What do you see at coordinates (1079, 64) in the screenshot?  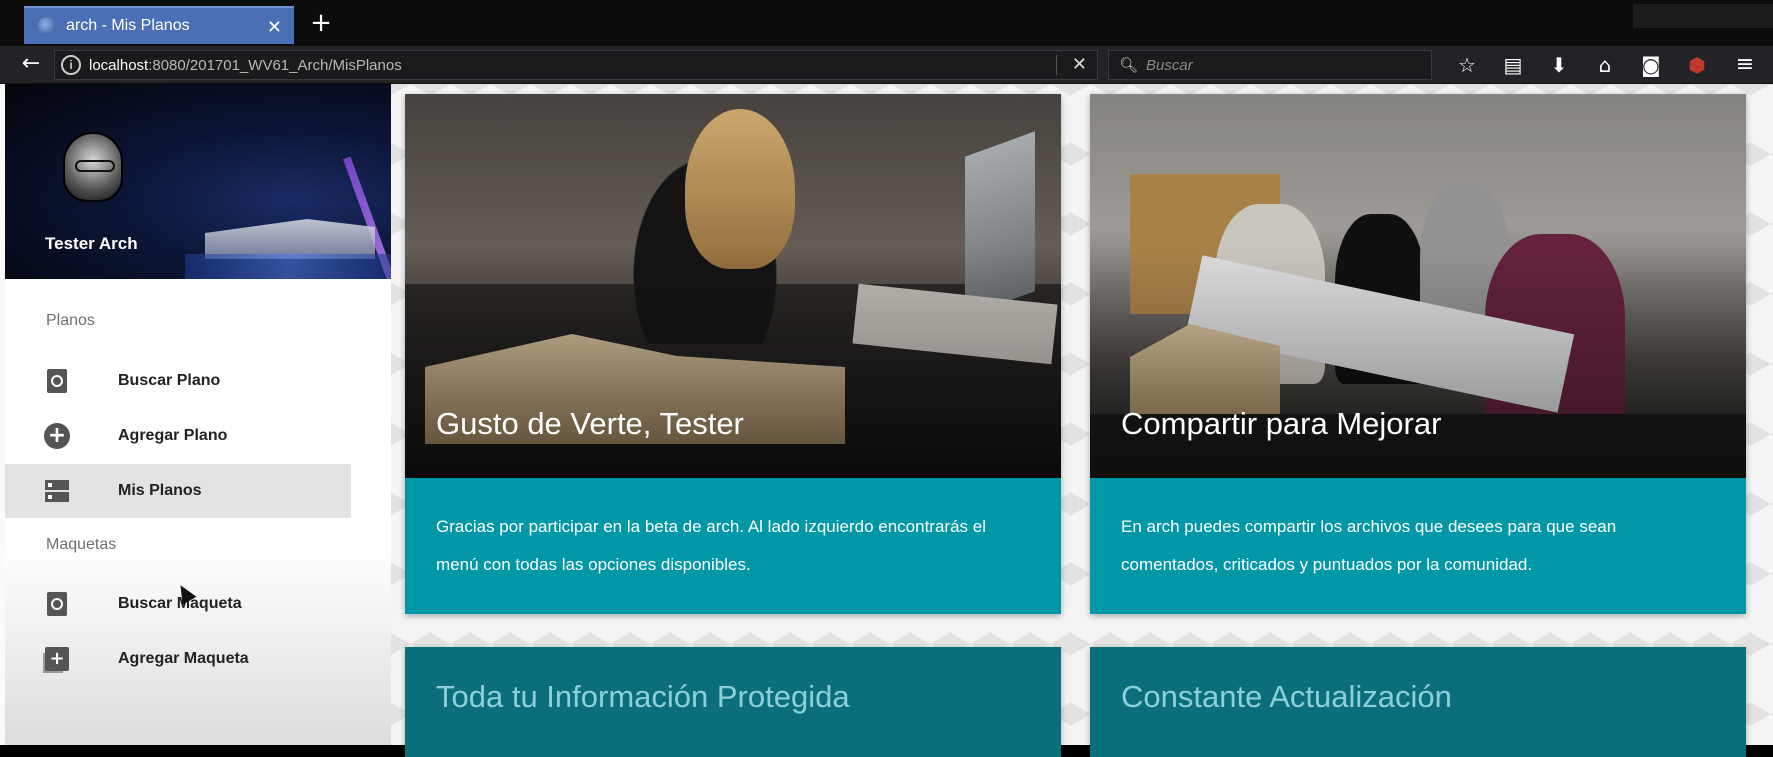 I see `url-clear-icon: ✕` at bounding box center [1079, 64].